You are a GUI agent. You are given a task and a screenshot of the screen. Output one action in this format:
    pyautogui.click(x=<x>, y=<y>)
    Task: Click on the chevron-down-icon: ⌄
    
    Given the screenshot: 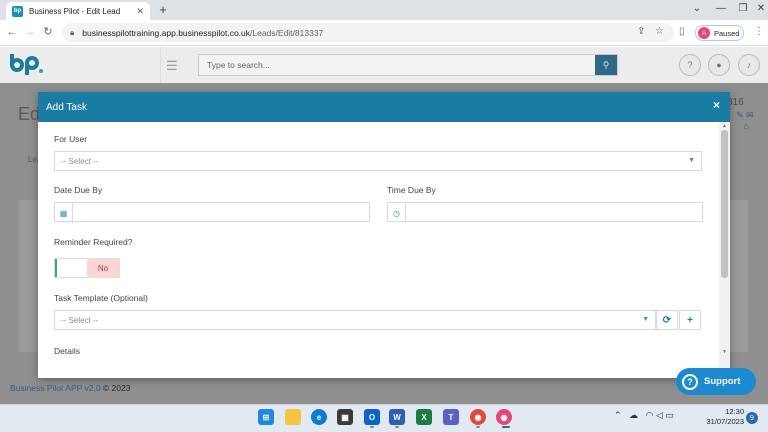 What is the action you would take?
    pyautogui.click(x=697, y=9)
    